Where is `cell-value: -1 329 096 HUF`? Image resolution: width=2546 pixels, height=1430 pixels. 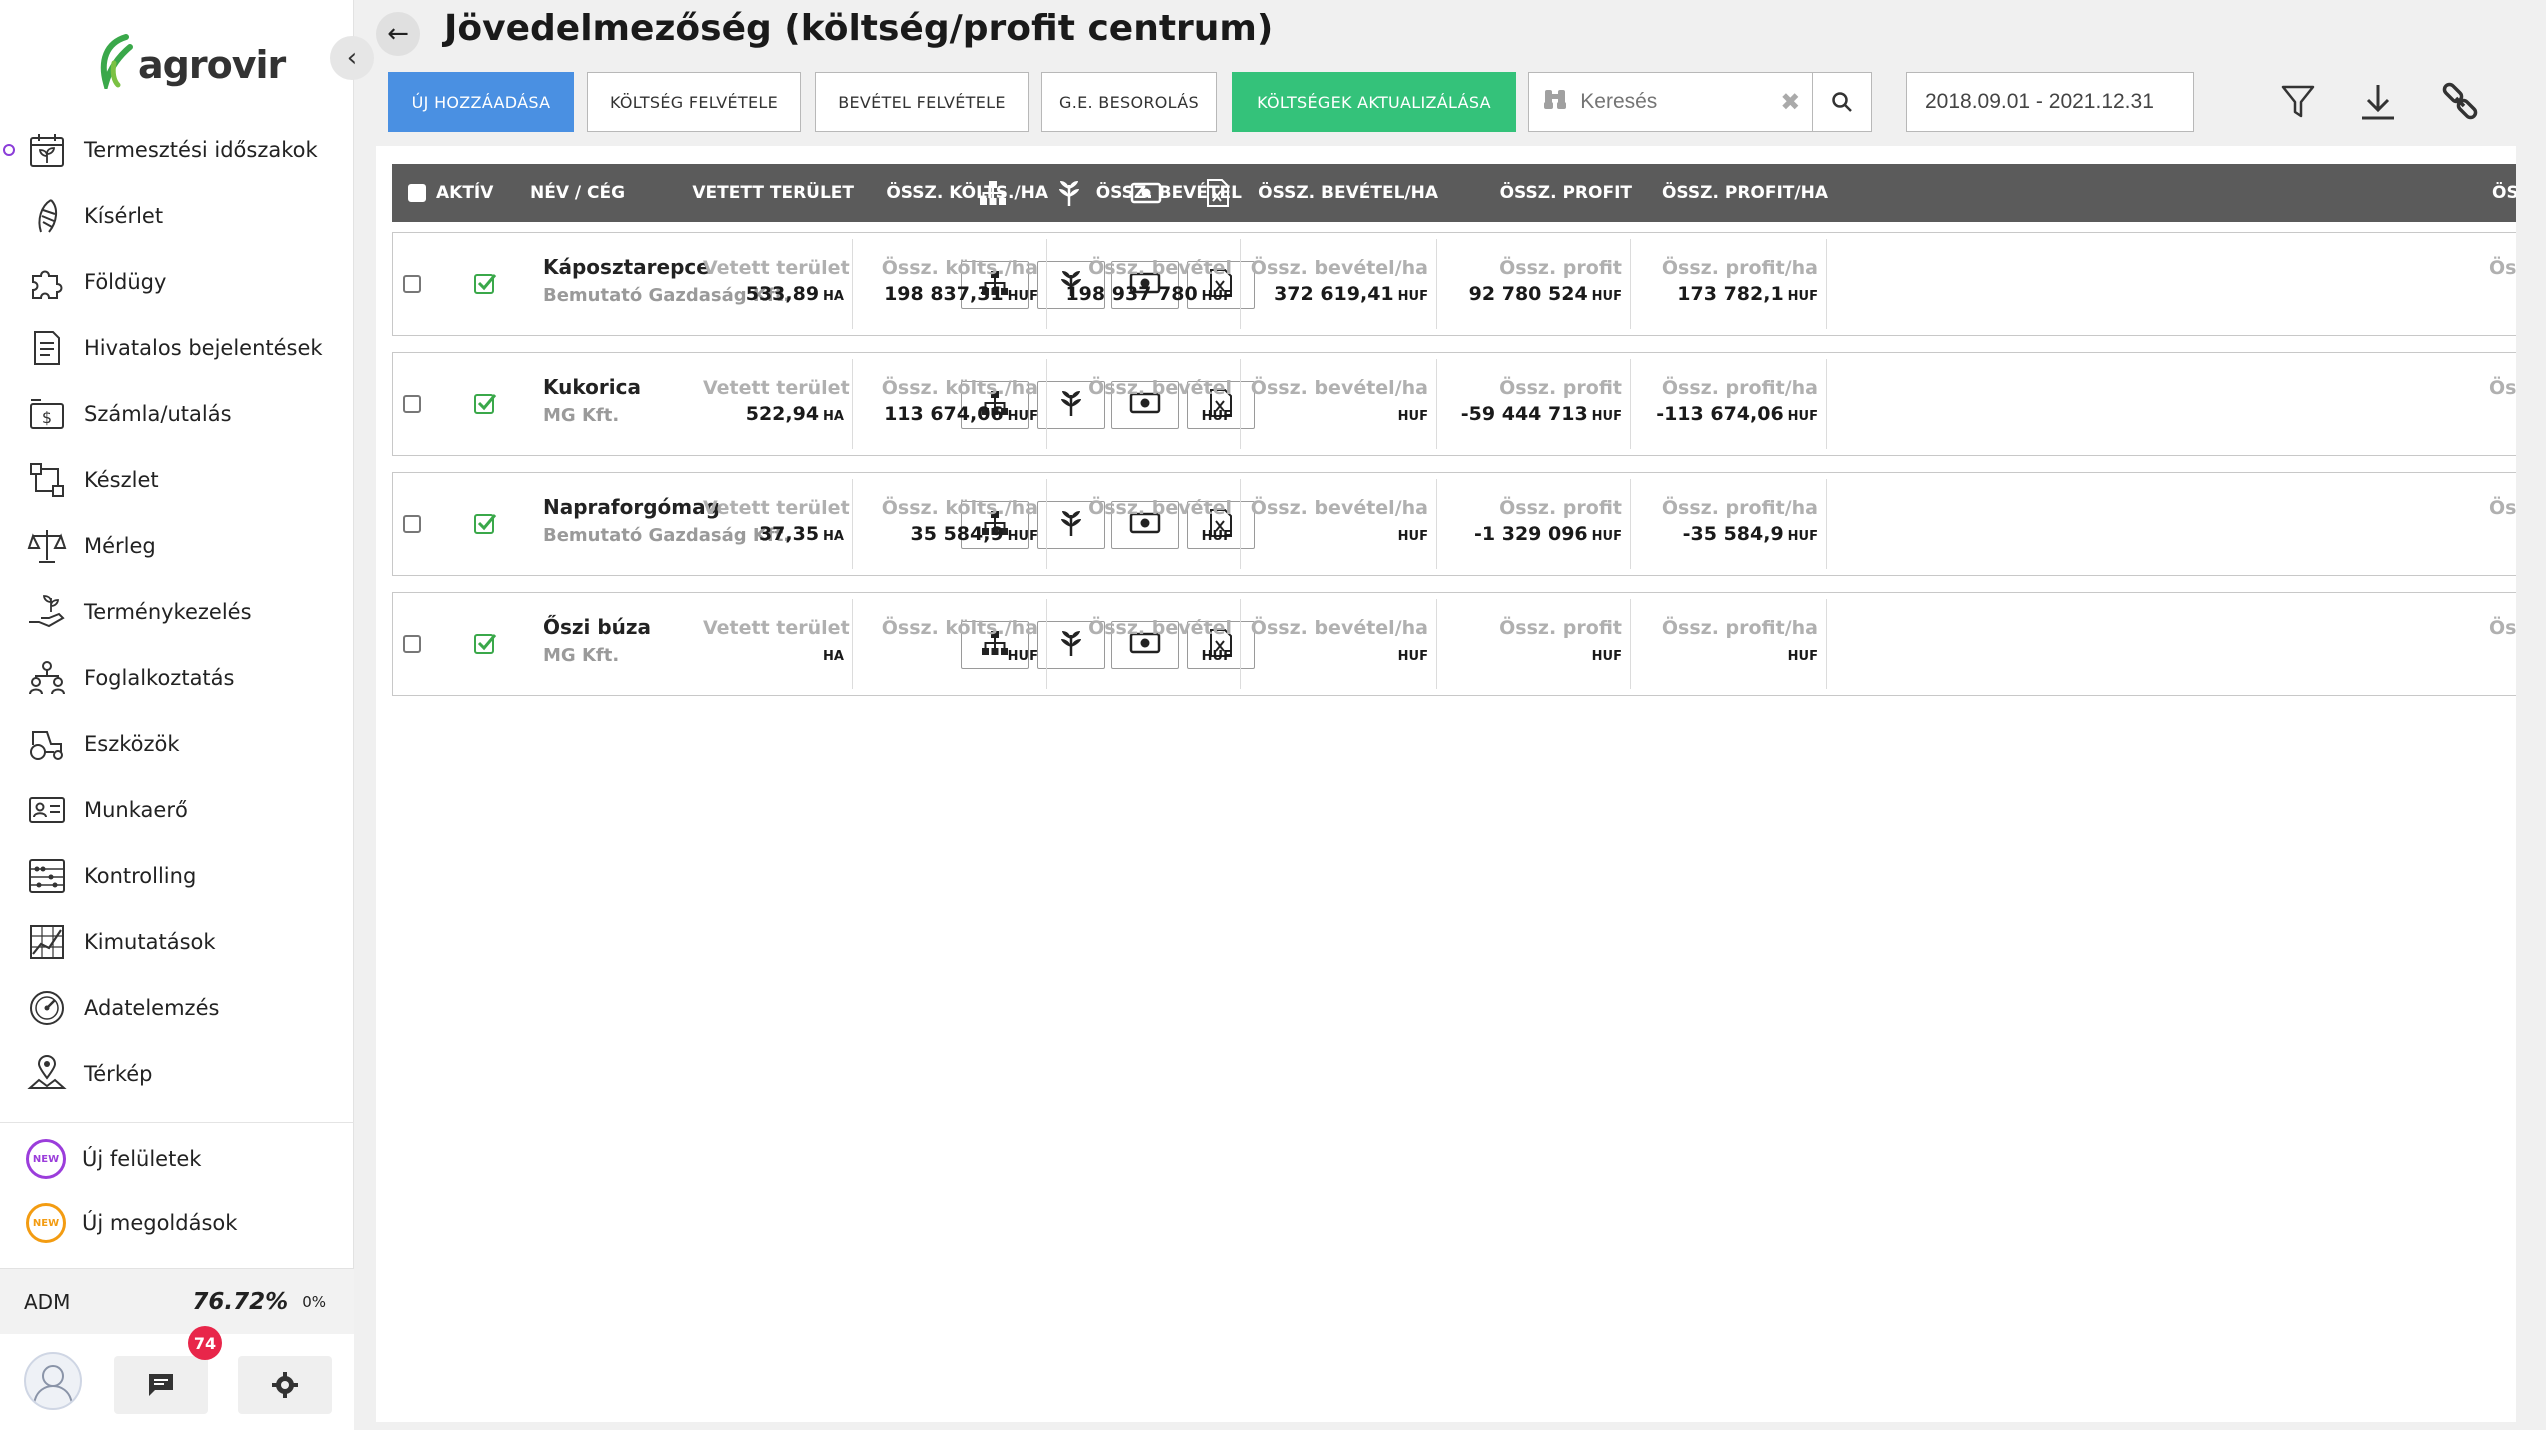 cell-value: -1 329 096 HUF is located at coordinates (1529, 534).